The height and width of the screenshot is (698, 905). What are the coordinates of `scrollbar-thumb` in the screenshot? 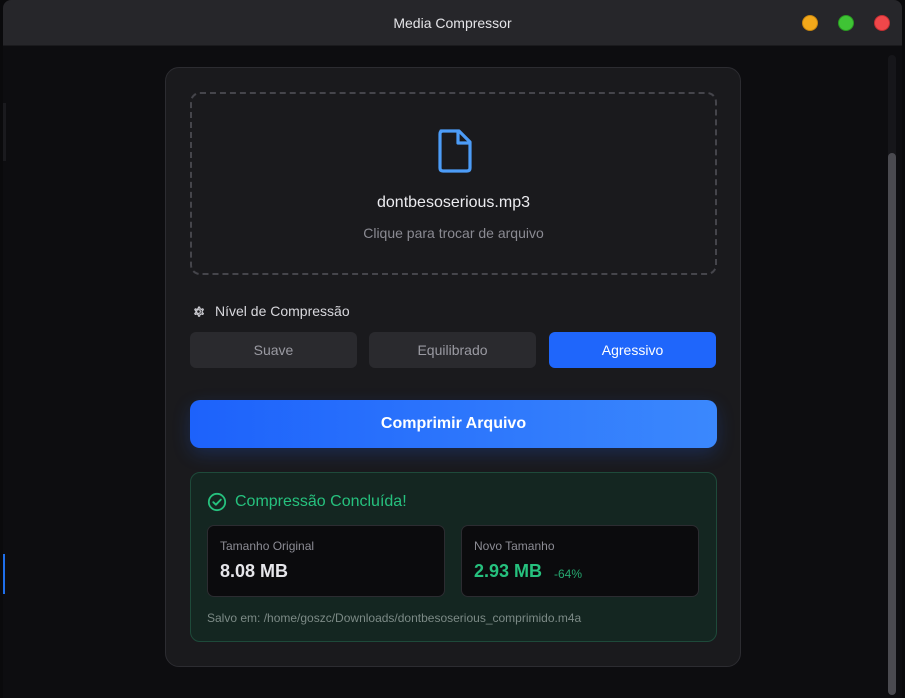 It's located at (892, 424).